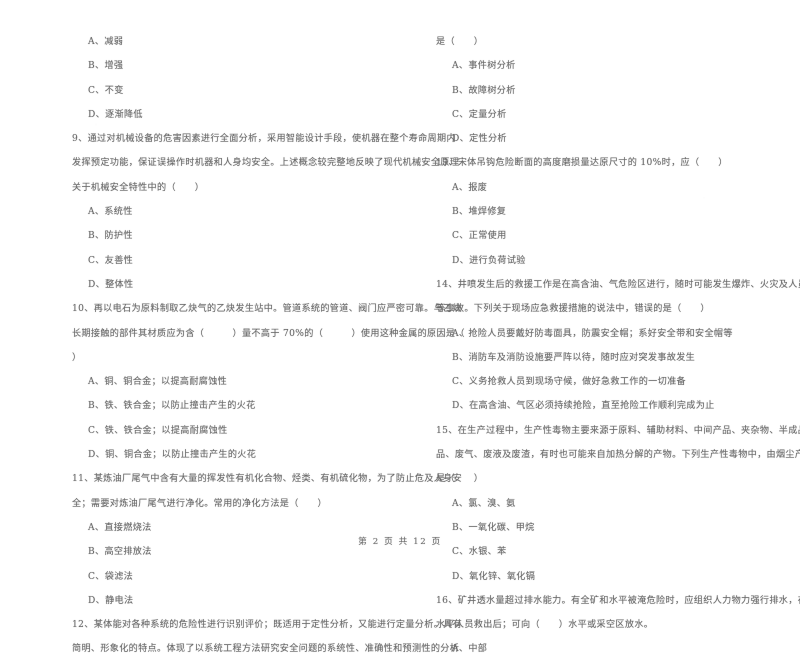 Image resolution: width=800 pixels, height=662 pixels. What do you see at coordinates (110, 212) in the screenshot?
I see `option-item: A、系统性` at bounding box center [110, 212].